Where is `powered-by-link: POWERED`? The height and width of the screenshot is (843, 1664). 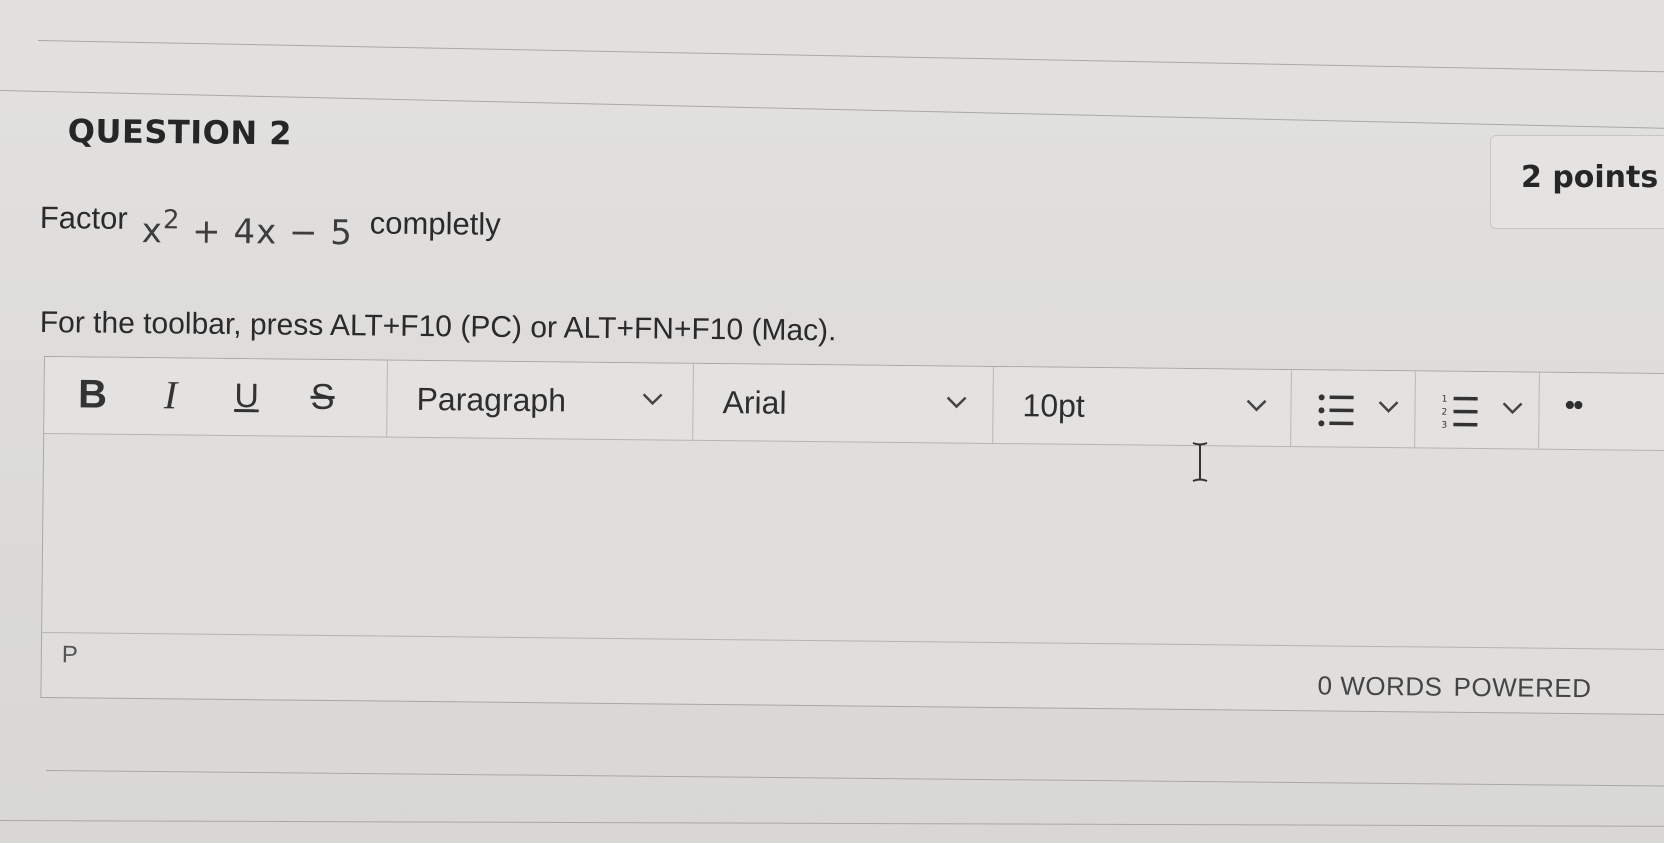
powered-by-link: POWERED is located at coordinates (1522, 688).